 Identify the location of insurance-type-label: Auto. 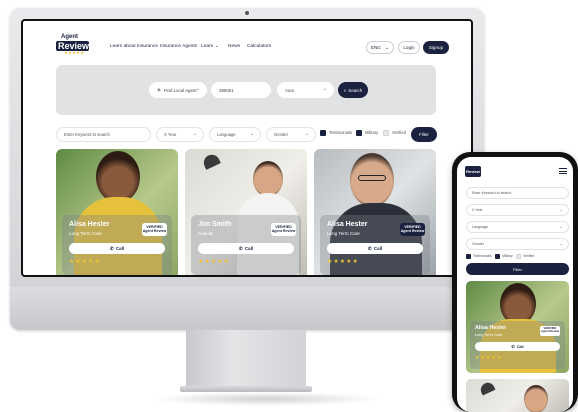
(290, 90).